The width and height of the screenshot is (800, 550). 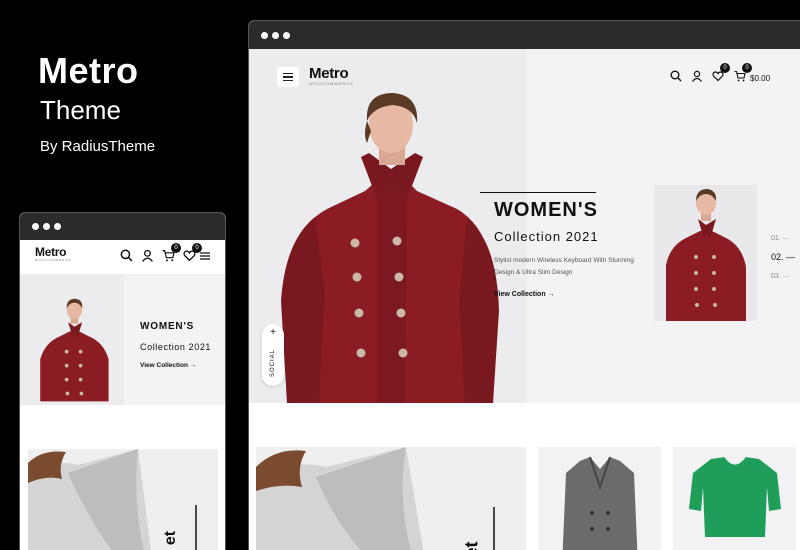 I want to click on cart-total: $0.00, so click(x=760, y=78).